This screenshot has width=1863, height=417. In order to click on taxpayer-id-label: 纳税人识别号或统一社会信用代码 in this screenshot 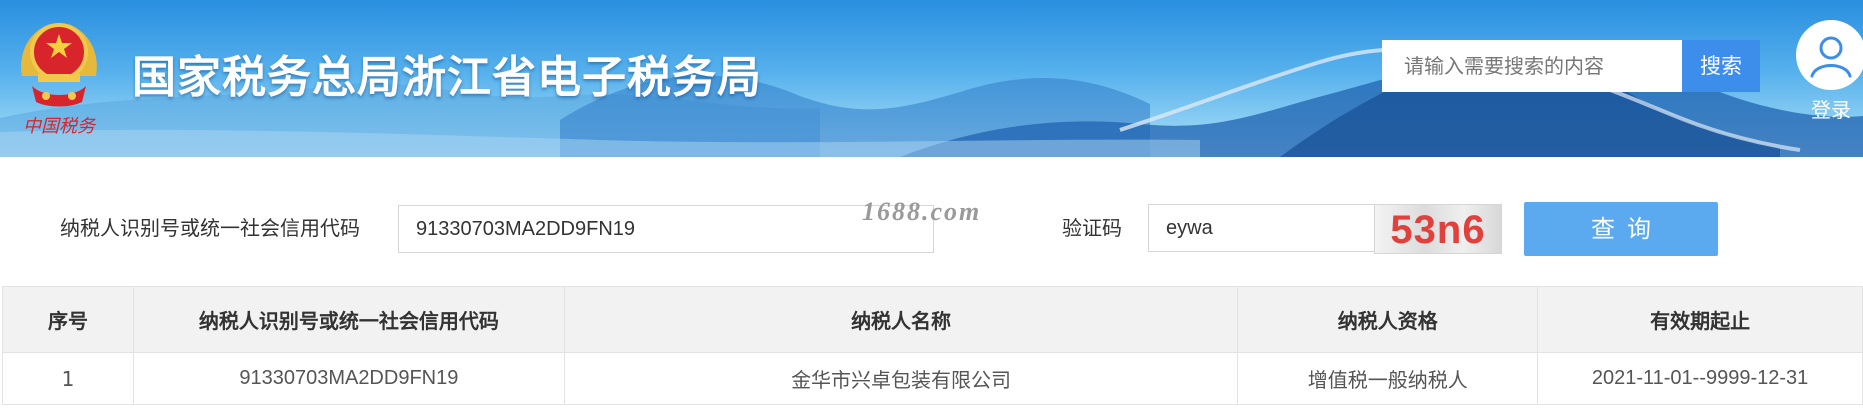, I will do `click(210, 228)`.